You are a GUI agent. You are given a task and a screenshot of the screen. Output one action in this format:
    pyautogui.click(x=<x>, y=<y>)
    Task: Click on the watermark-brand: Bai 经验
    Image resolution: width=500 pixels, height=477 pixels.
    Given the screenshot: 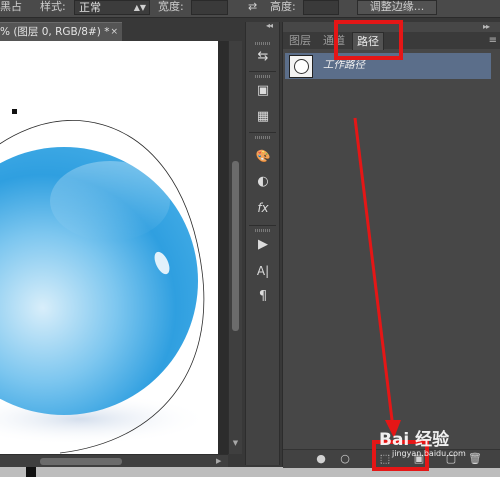 What is the action you would take?
    pyautogui.click(x=414, y=440)
    